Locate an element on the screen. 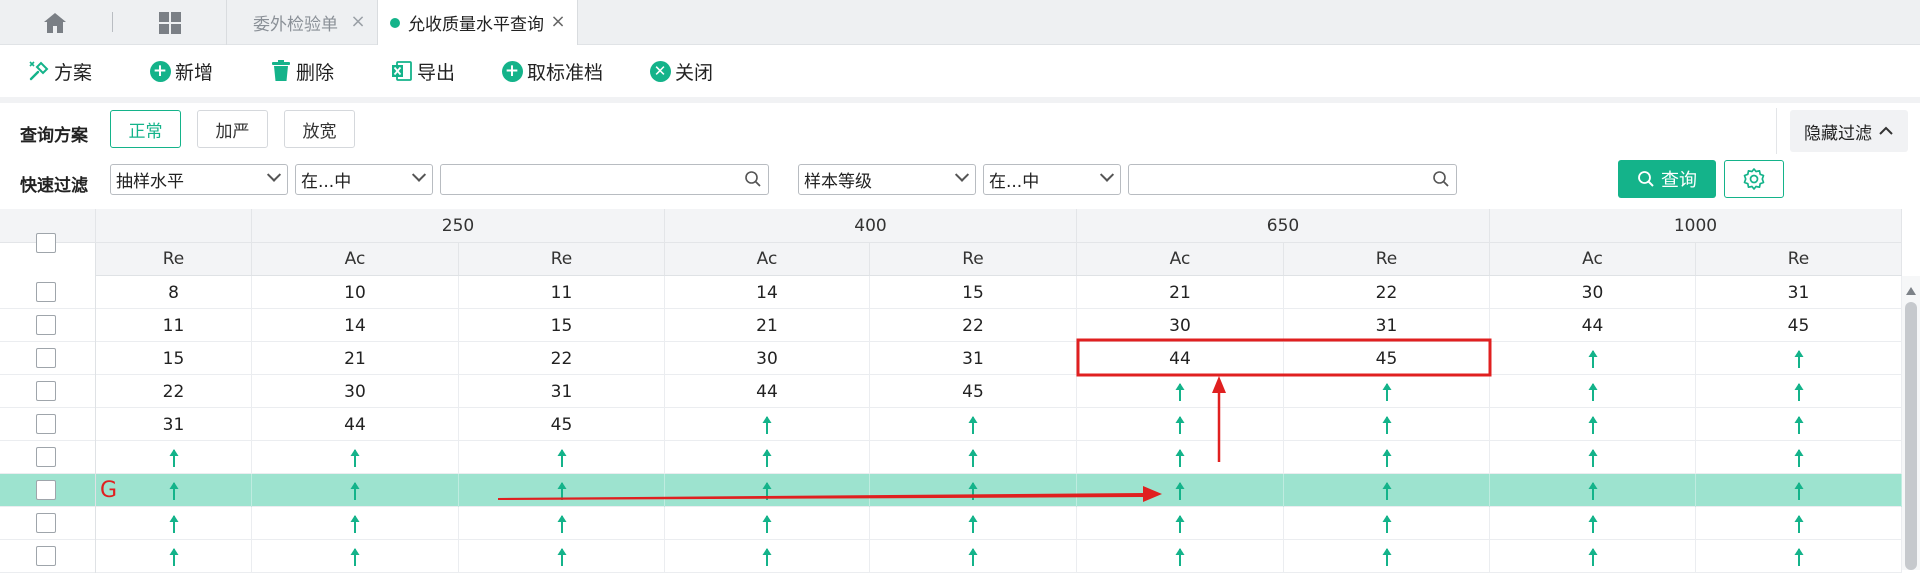 The height and width of the screenshot is (573, 1920). cancel-standard-button: + 取标准档 is located at coordinates (552, 71).